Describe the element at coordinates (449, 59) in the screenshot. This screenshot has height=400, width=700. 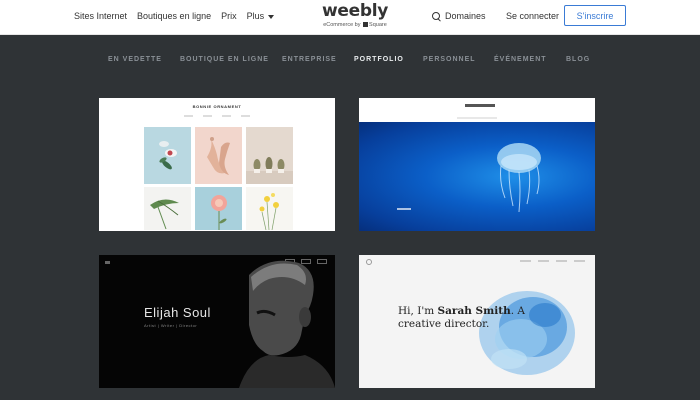
I see `tab-personal: PERSONNEL` at that location.